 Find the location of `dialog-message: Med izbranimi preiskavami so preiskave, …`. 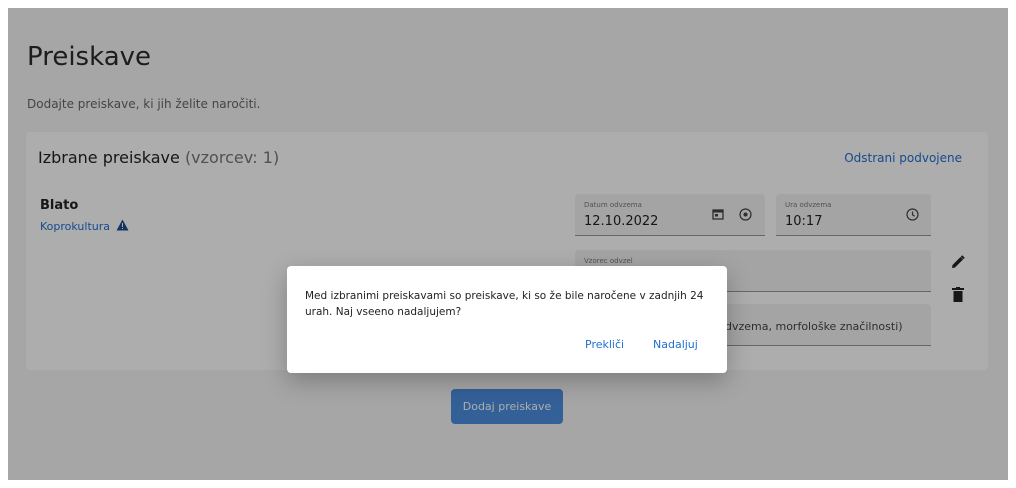

dialog-message: Med izbranimi preiskavami so preiskave, … is located at coordinates (504, 304).